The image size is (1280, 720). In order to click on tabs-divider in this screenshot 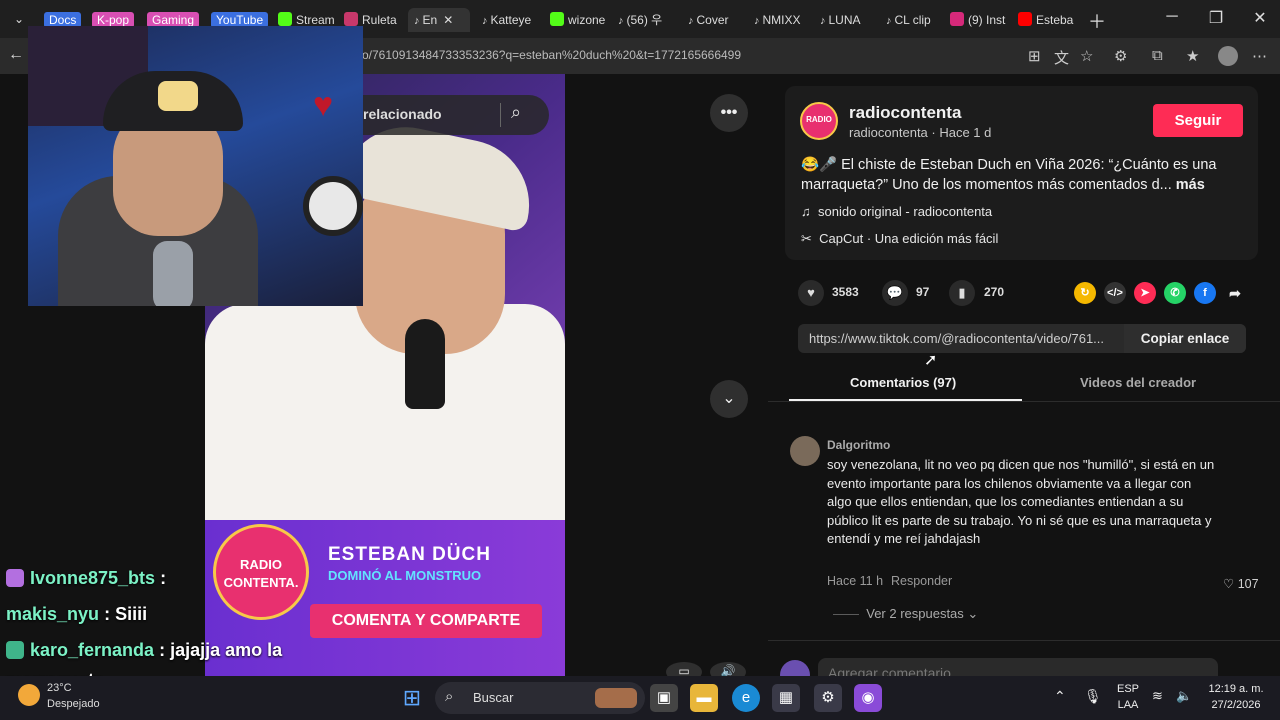, I will do `click(1024, 401)`.